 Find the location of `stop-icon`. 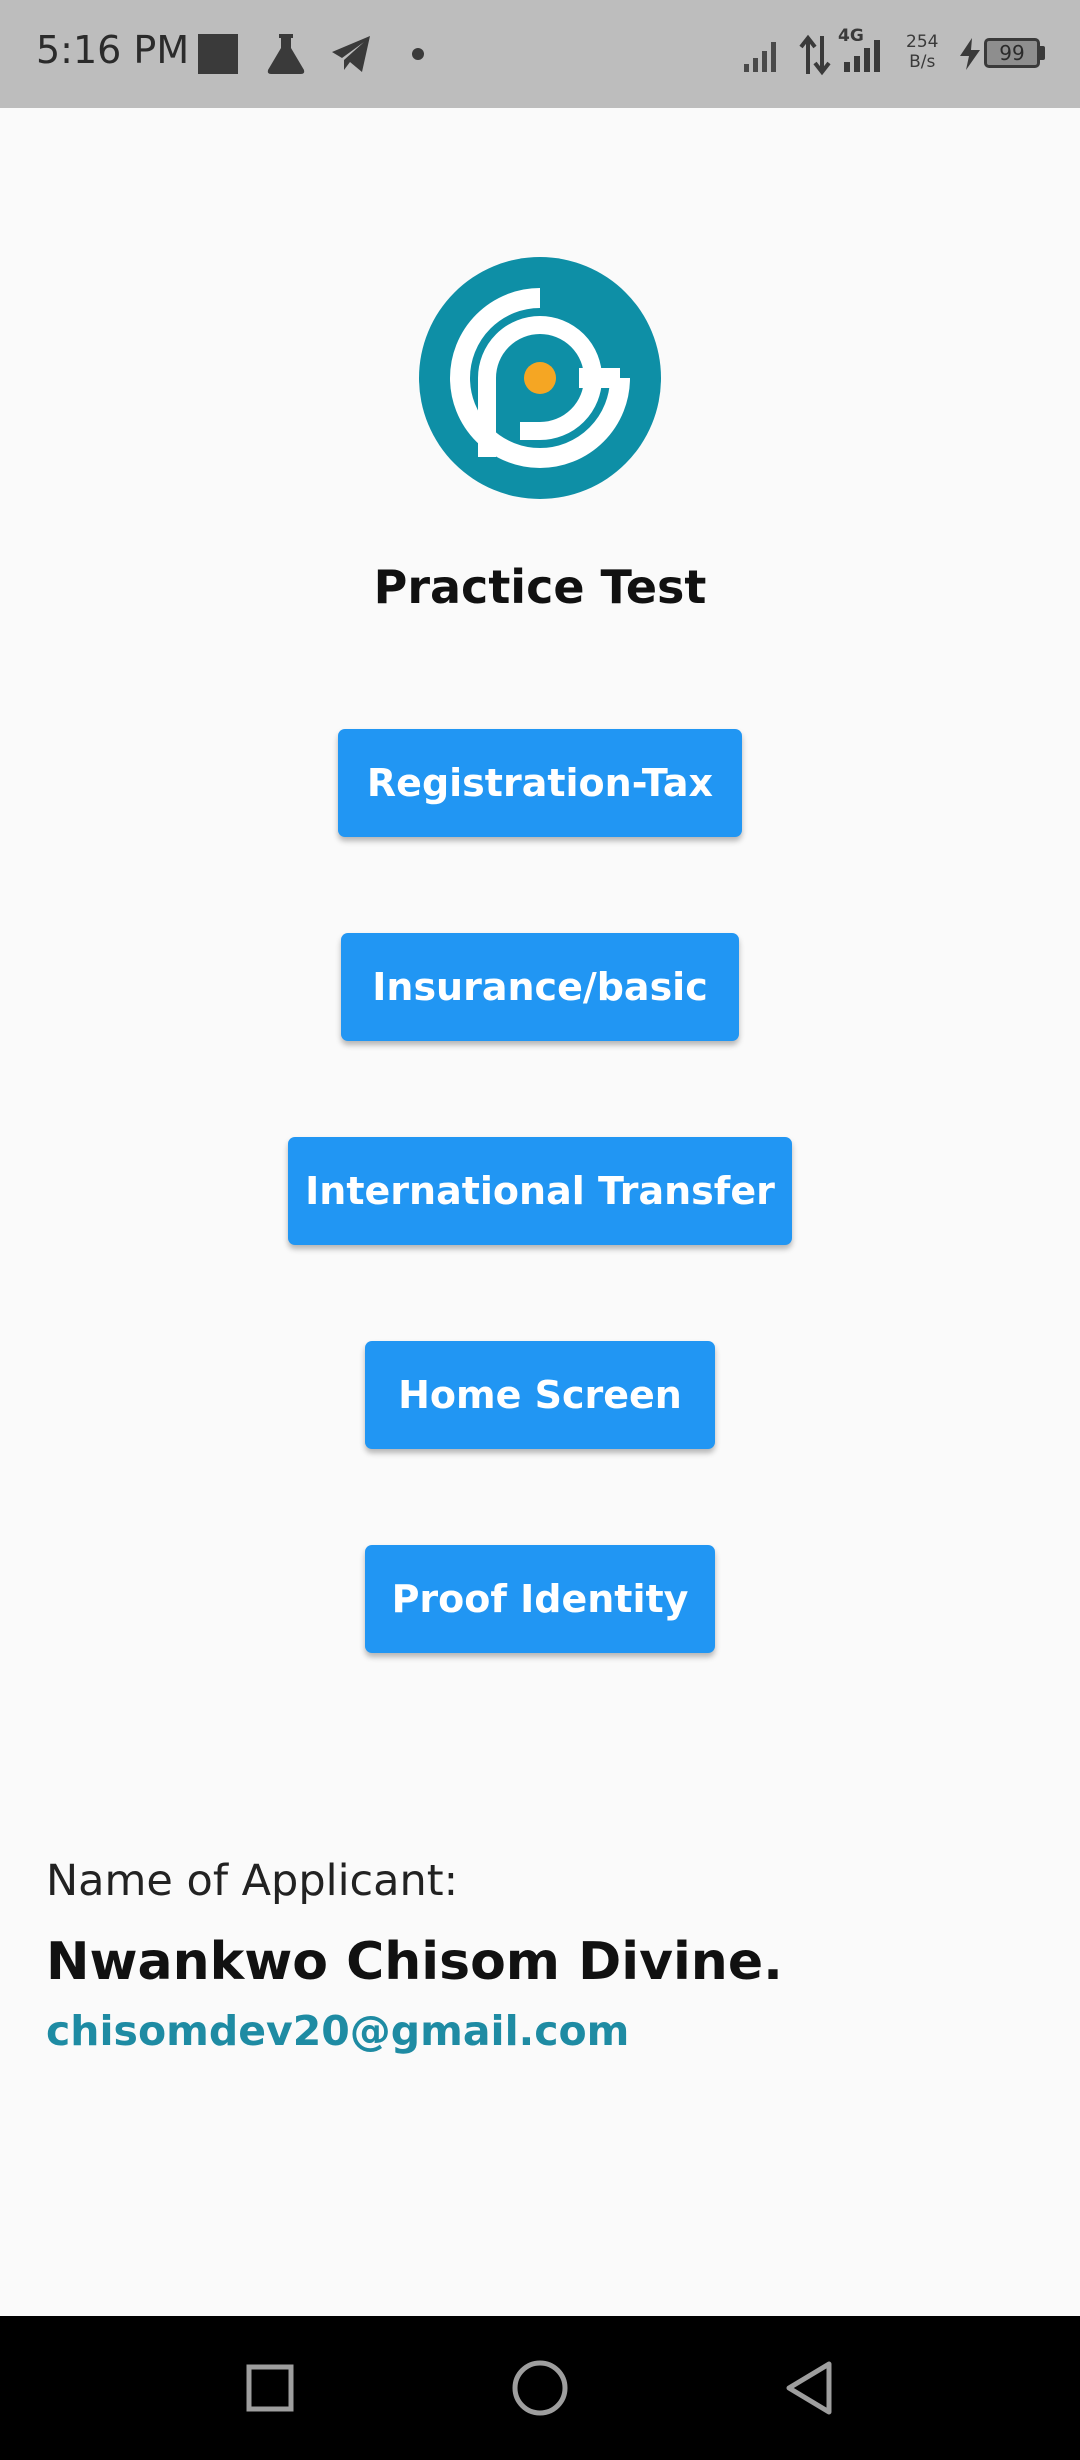

stop-icon is located at coordinates (218, 54).